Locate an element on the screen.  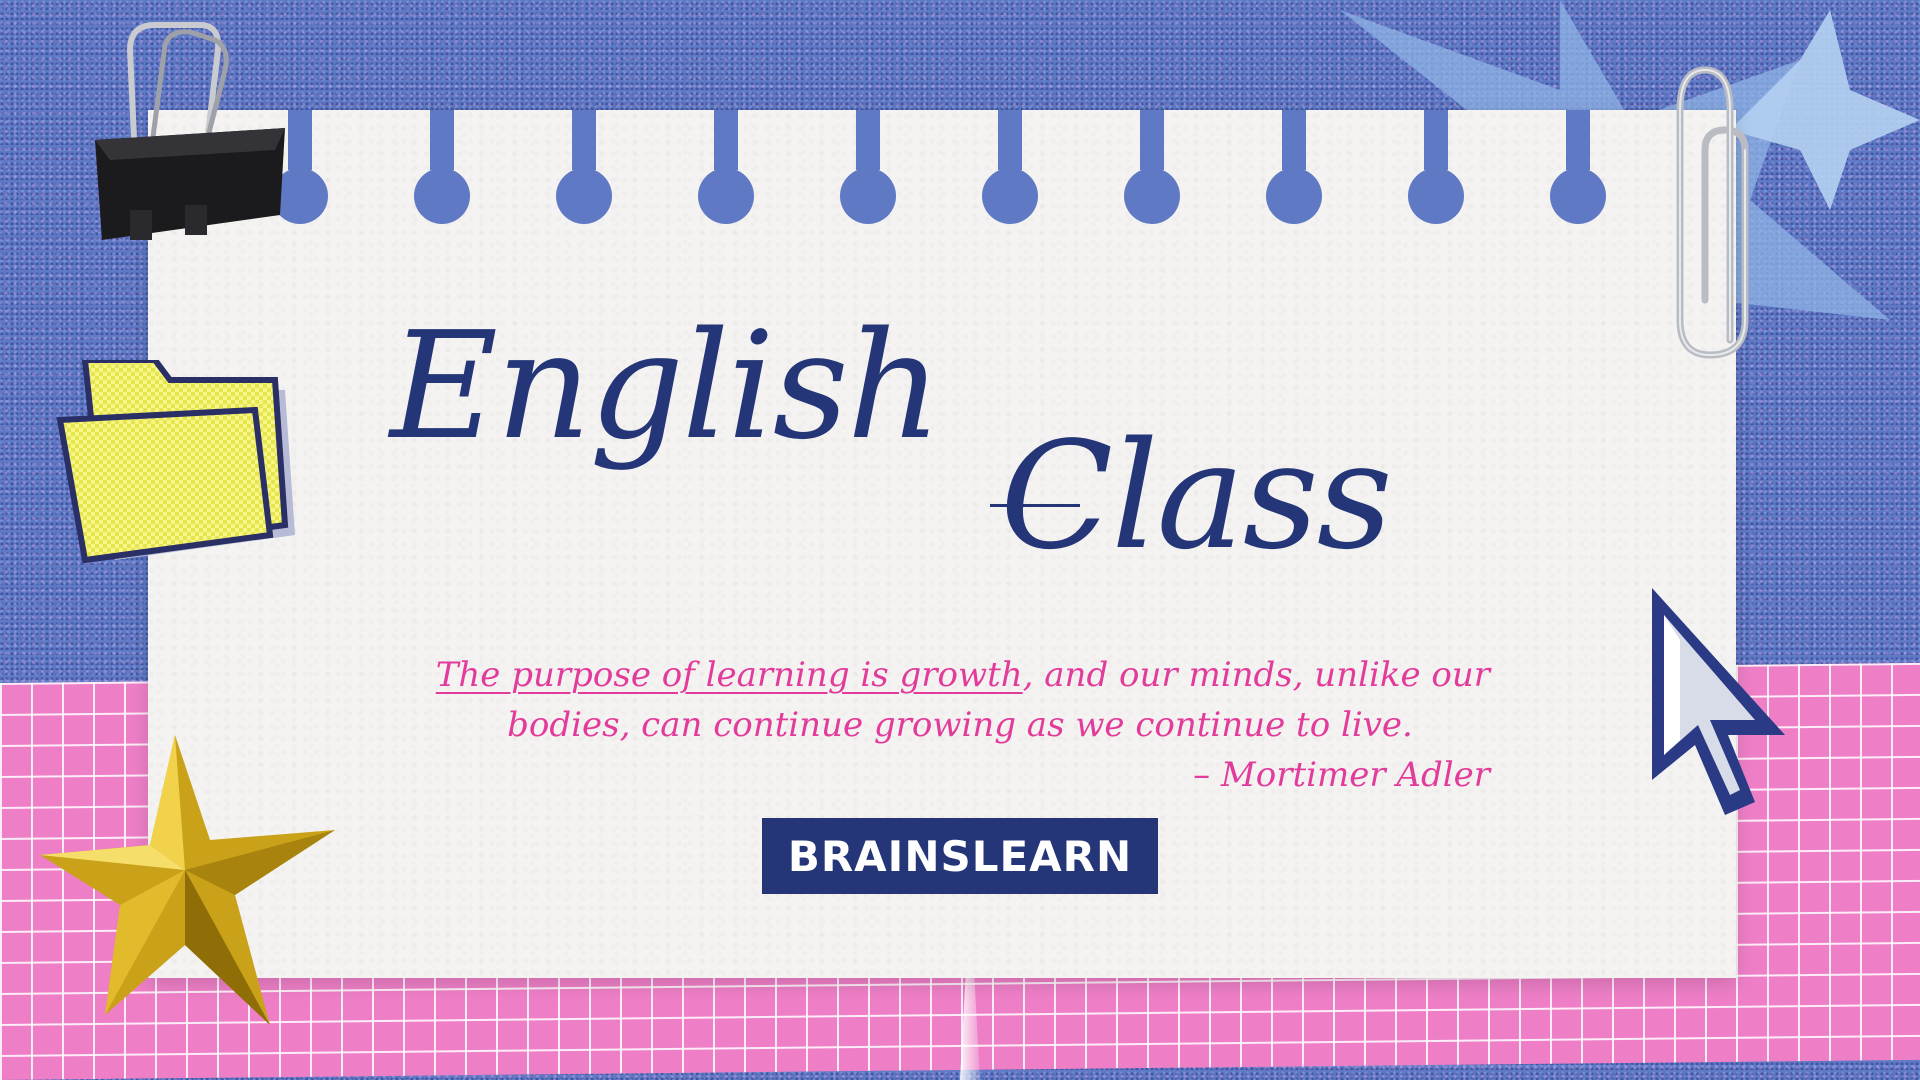
title-english: English is located at coordinates (666, 386).